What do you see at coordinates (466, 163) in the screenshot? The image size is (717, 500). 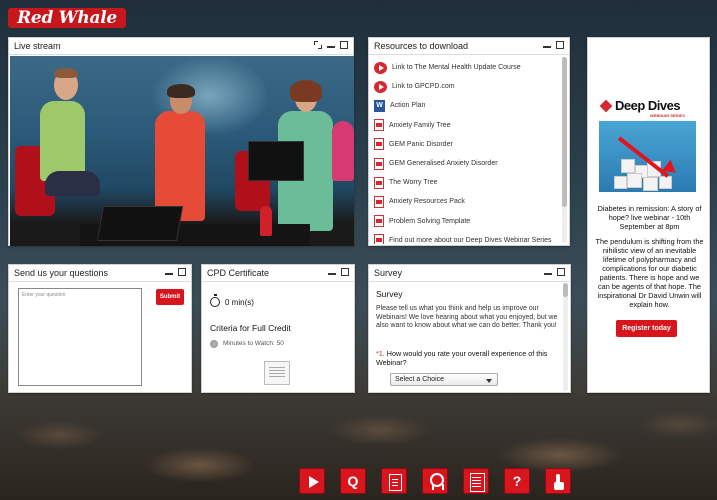 I see `resource-item: GEM Generalised Anxiety Disorder` at bounding box center [466, 163].